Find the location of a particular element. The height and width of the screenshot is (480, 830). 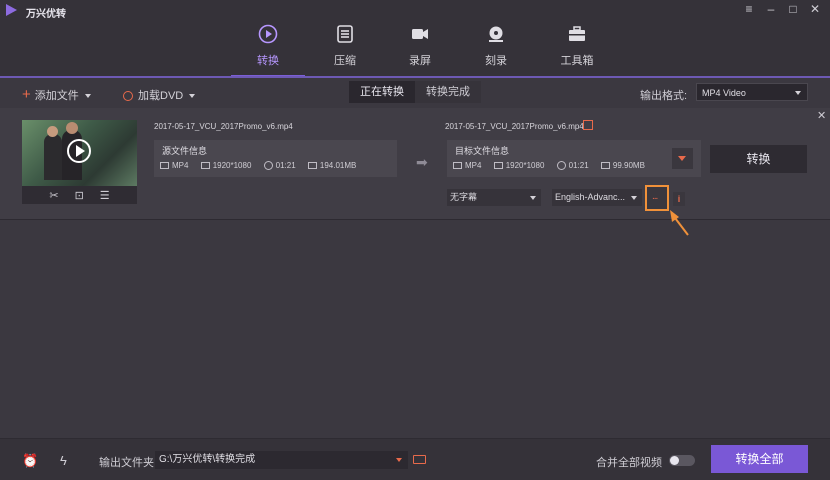

scissors-icon: ✂ is located at coordinates (53, 195).